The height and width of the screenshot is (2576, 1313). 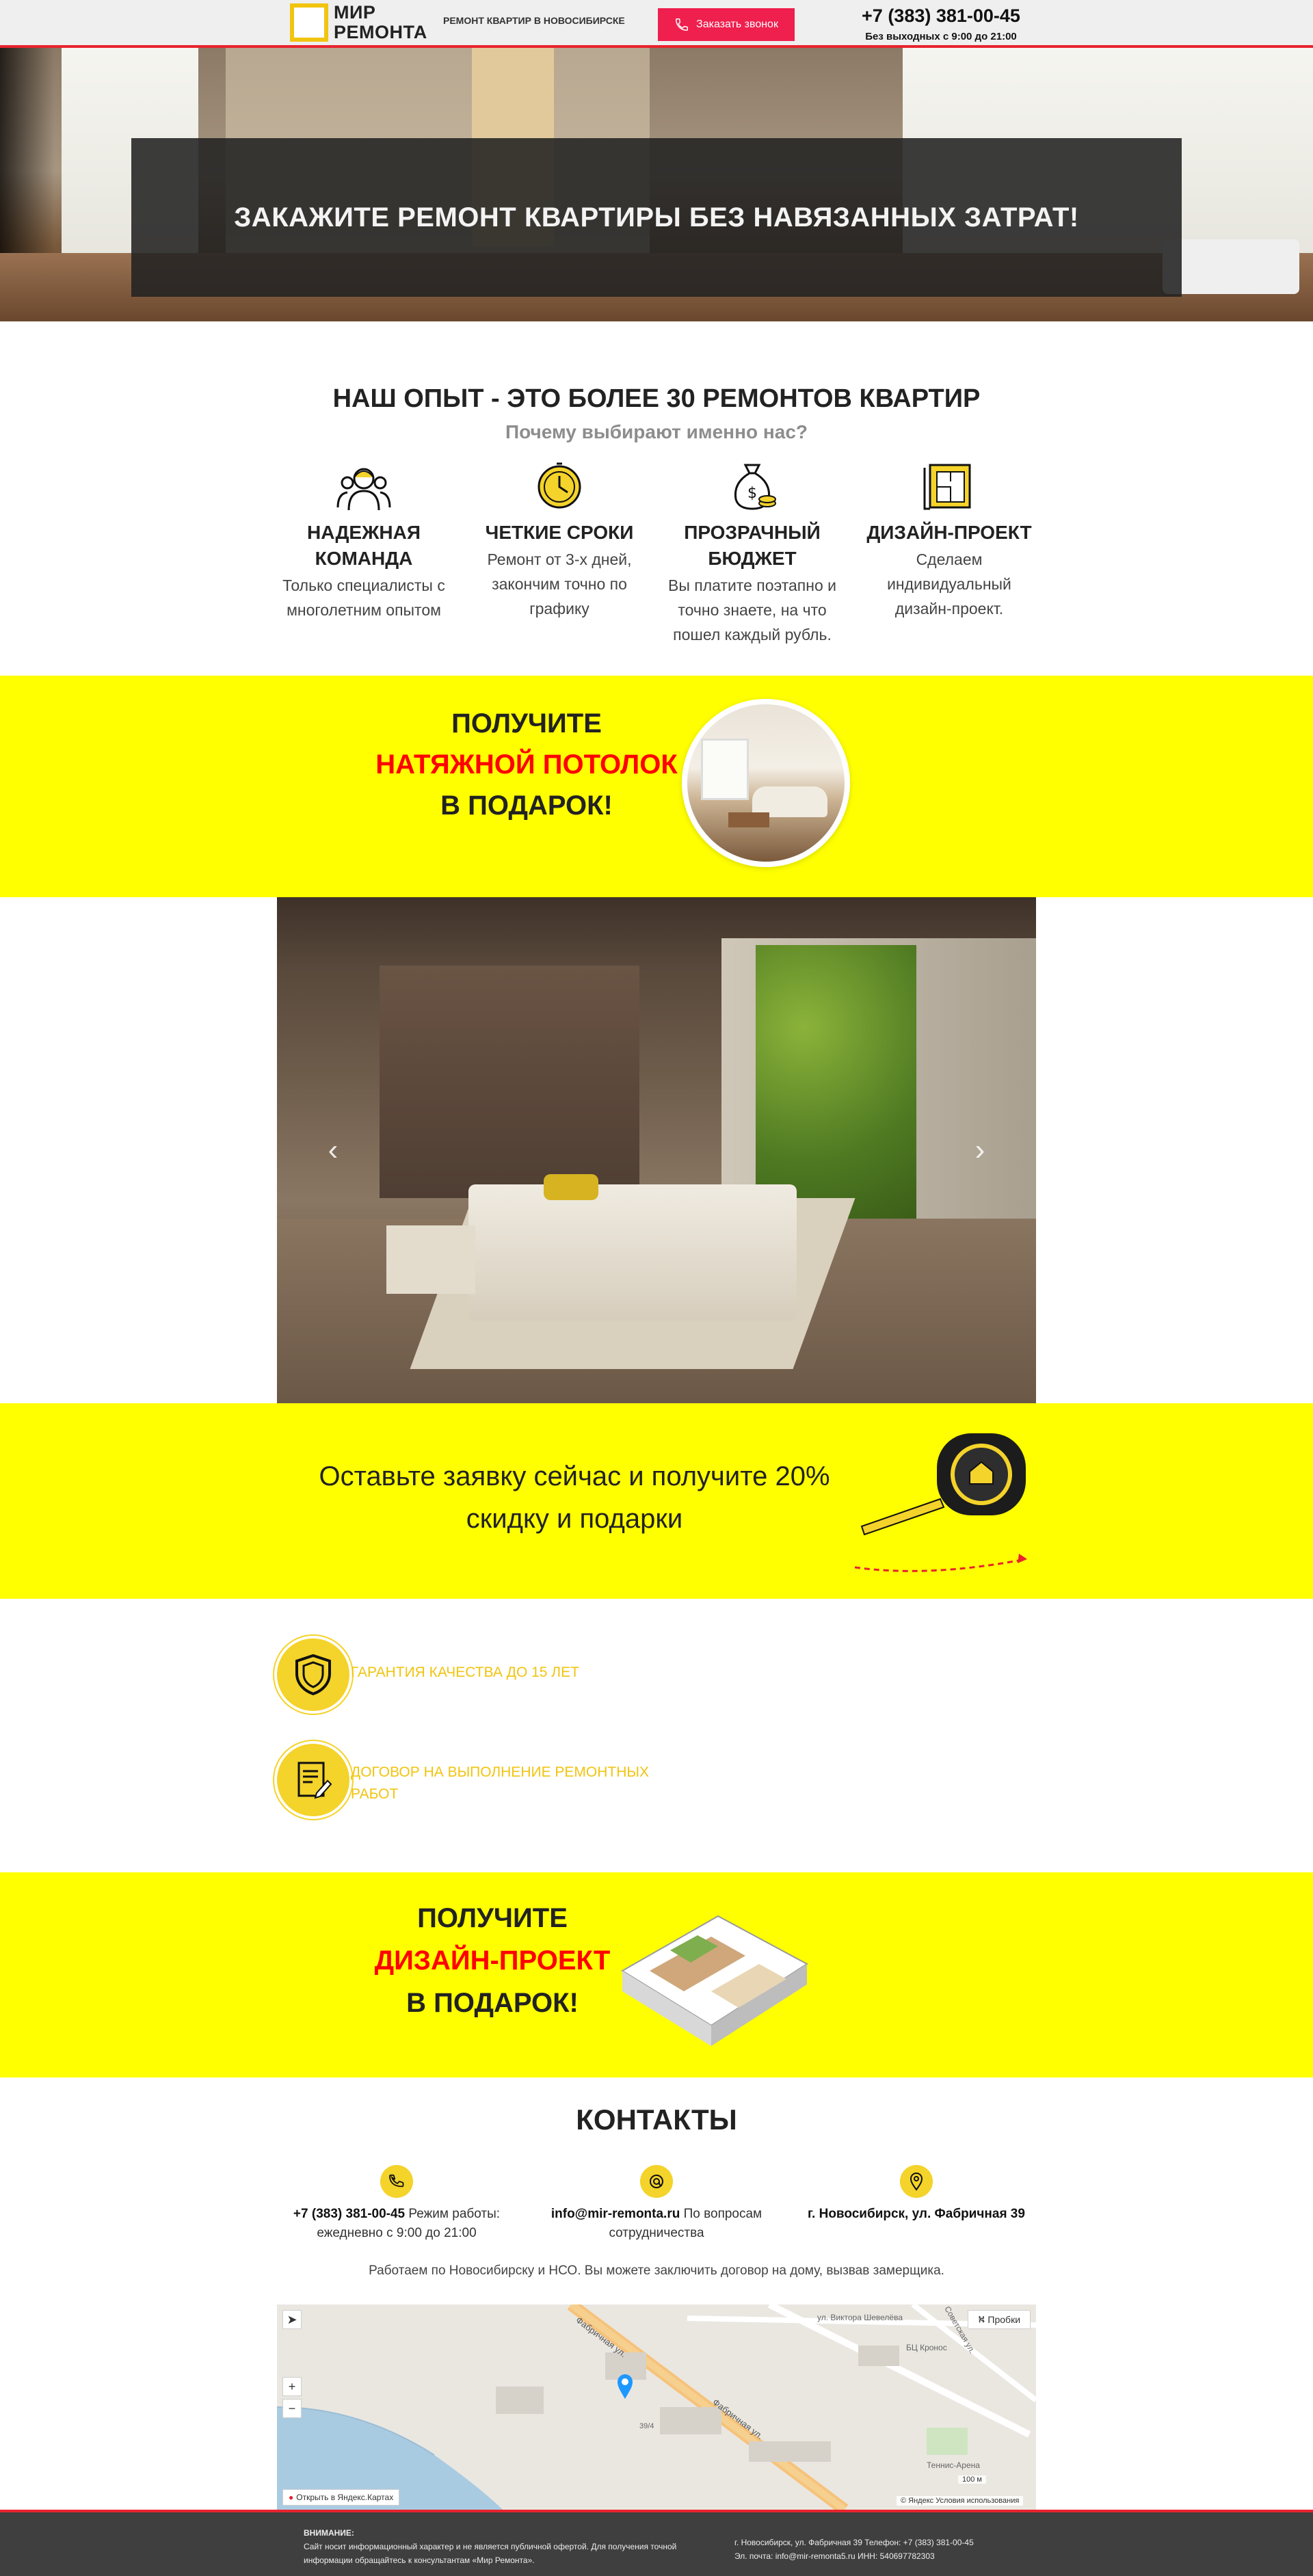 What do you see at coordinates (972, 2479) in the screenshot?
I see `map-scale: 100 м` at bounding box center [972, 2479].